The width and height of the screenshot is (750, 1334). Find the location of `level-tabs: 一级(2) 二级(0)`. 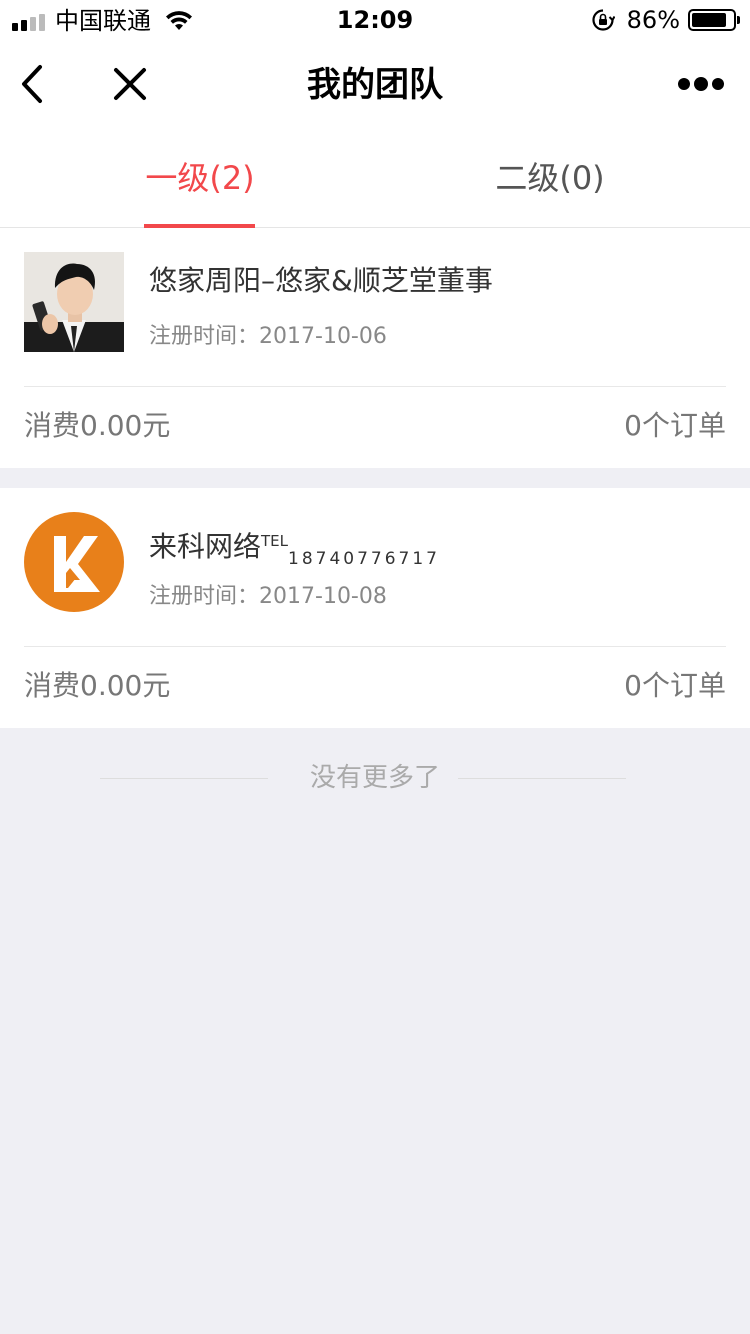

level-tabs: 一级(2) 二级(0) is located at coordinates (375, 178).